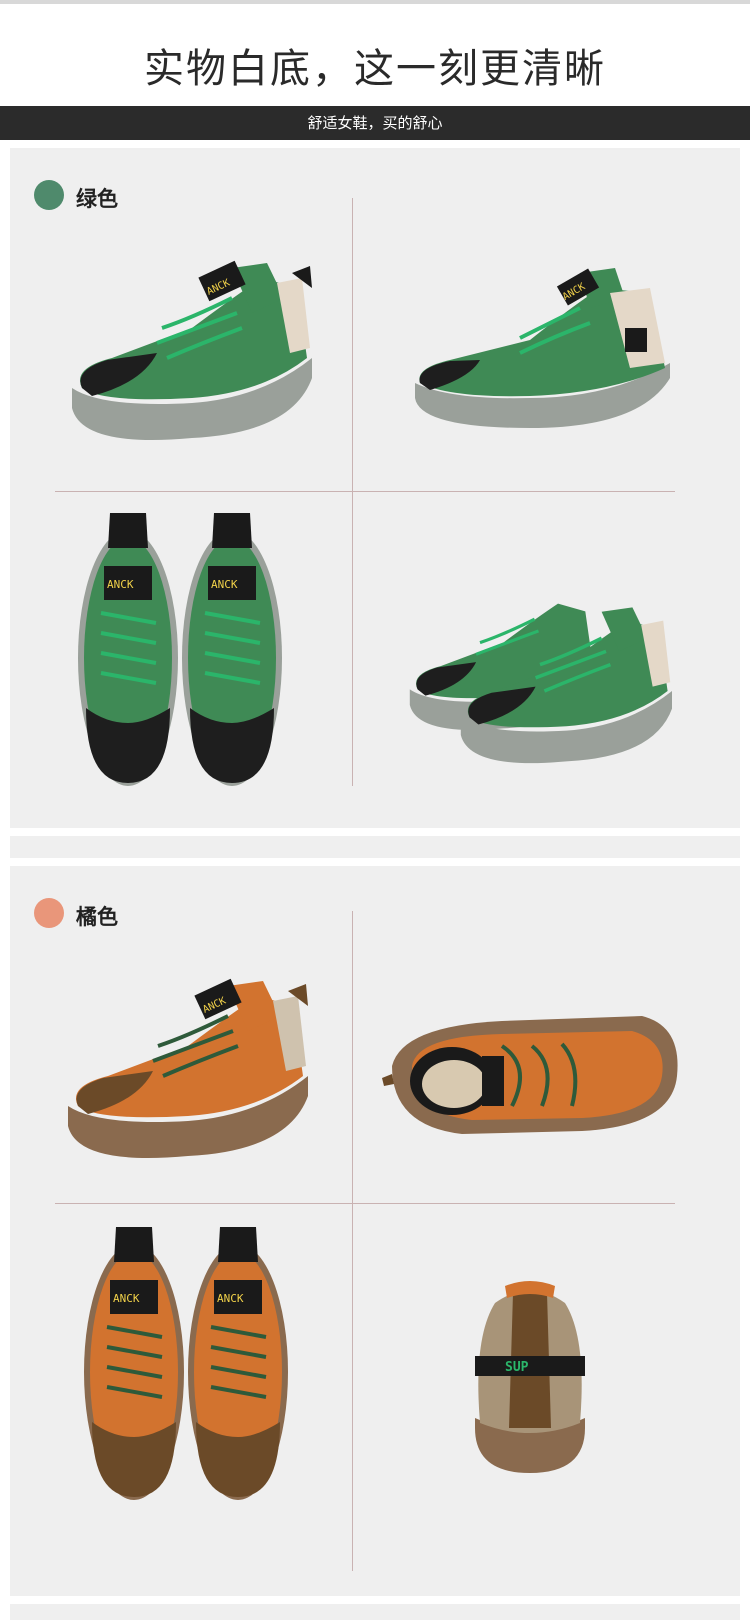 This screenshot has height=1620, width=750. I want to click on subtitle-band: 舒适女鞋，买的舒心, so click(375, 123).